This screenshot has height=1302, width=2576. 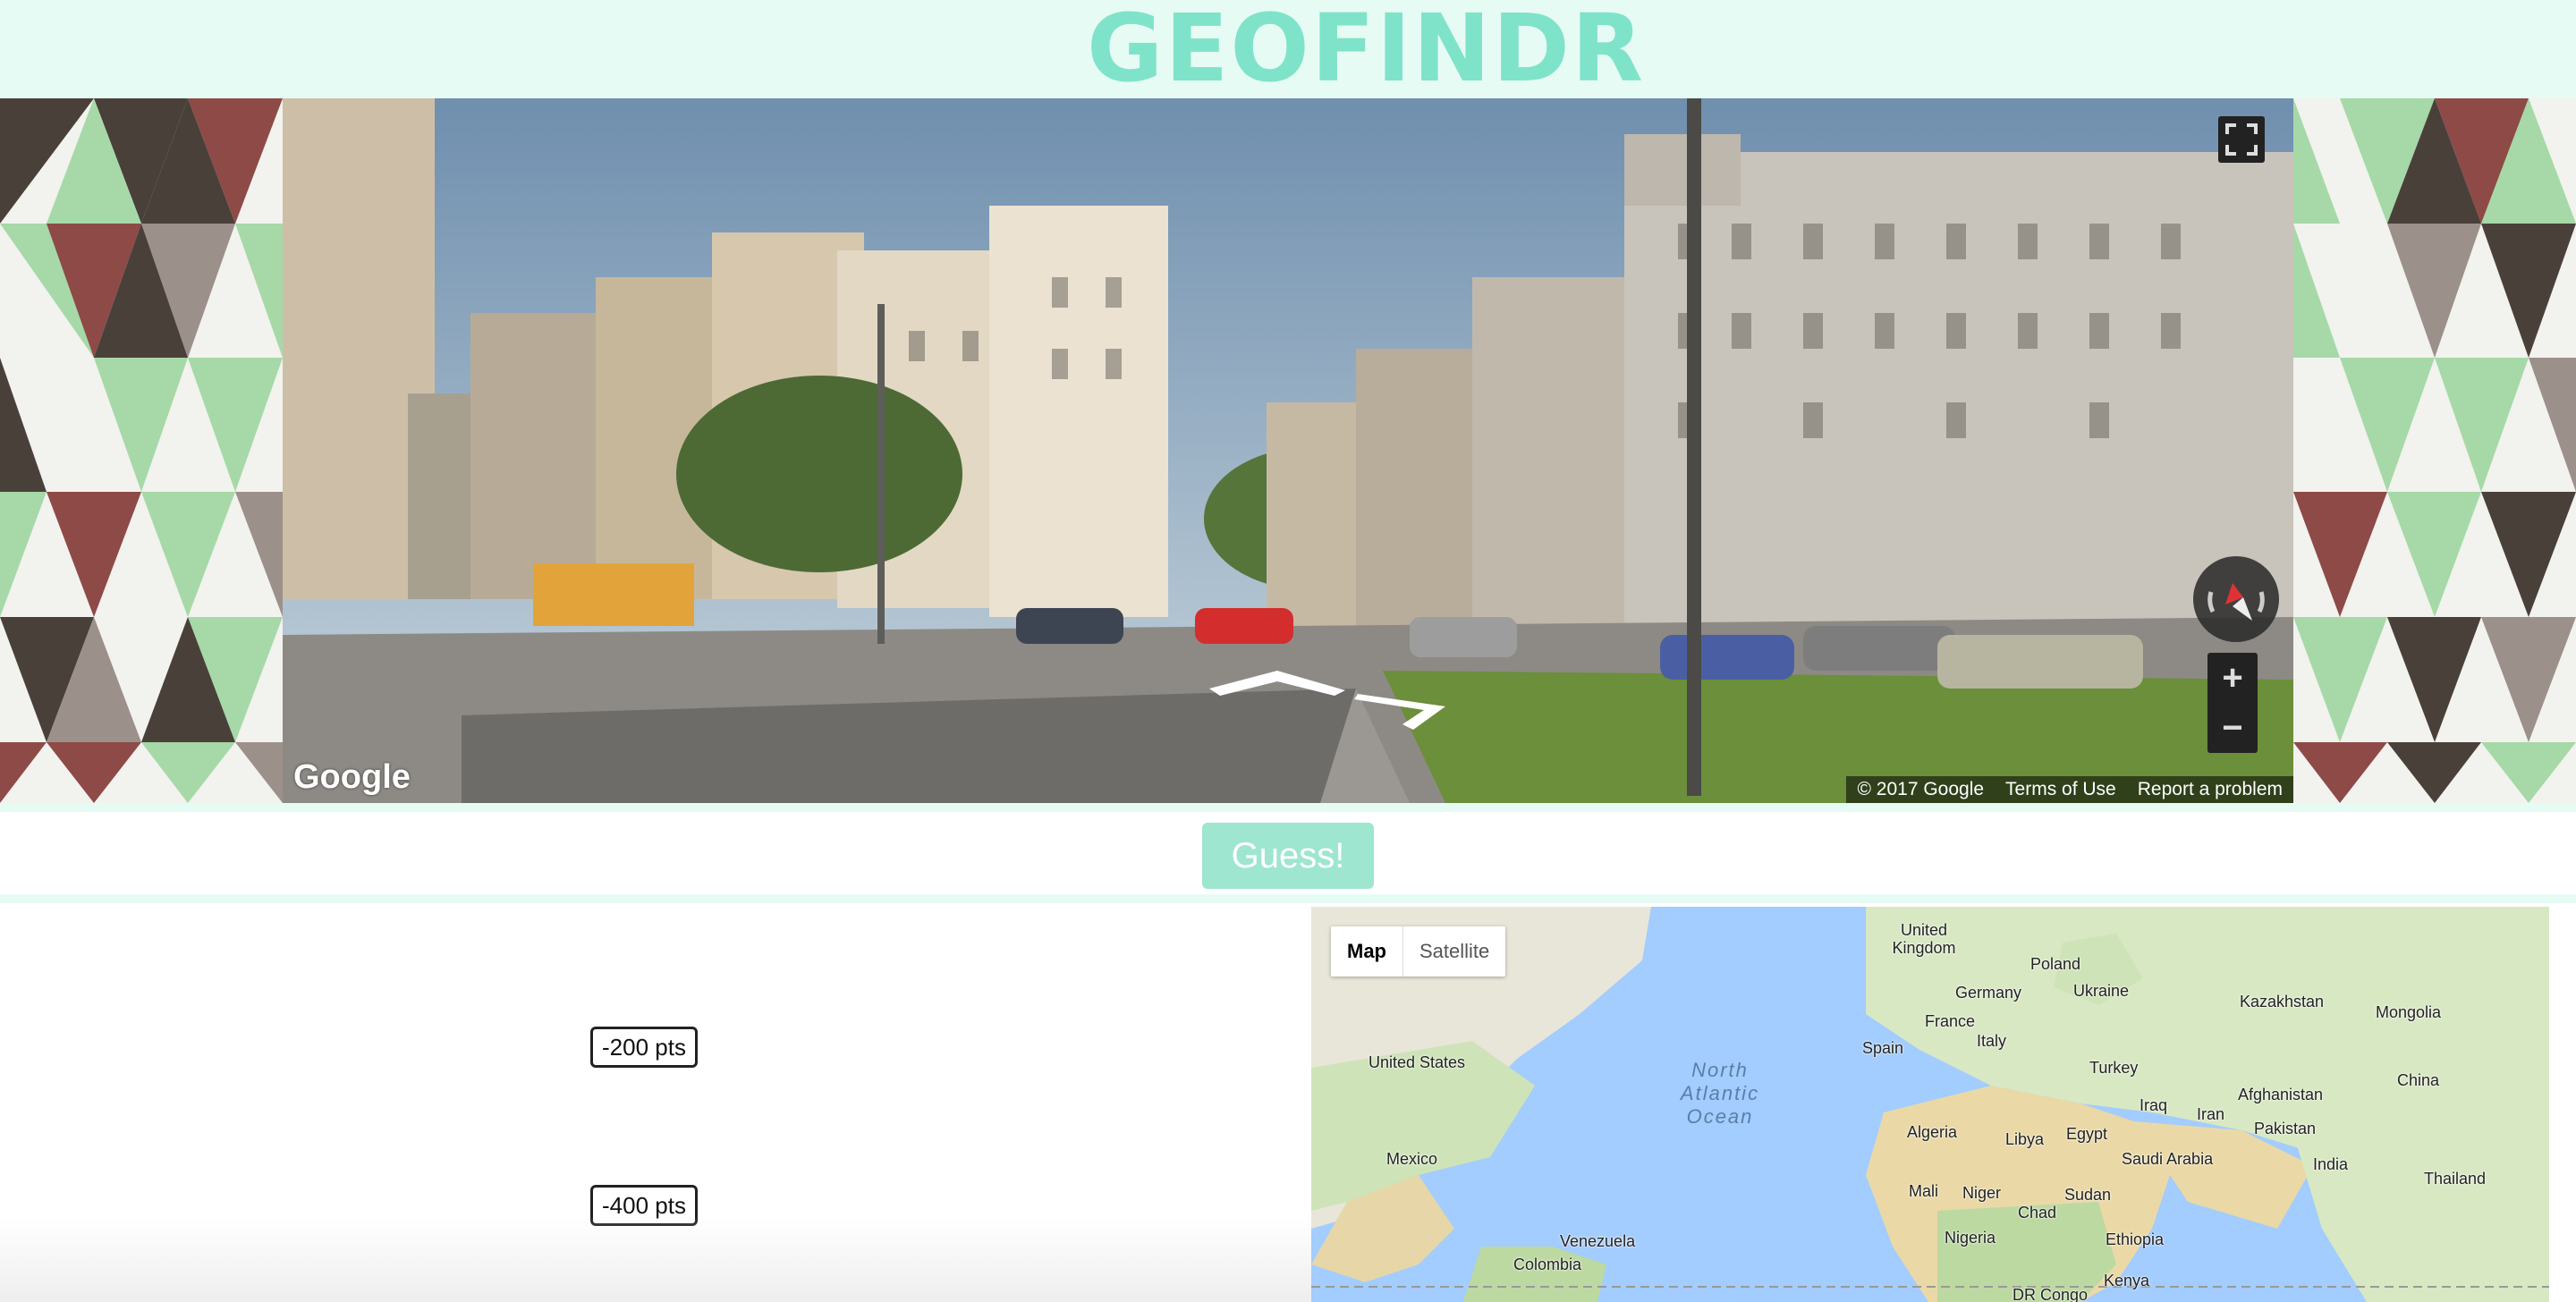 What do you see at coordinates (2055, 964) in the screenshot?
I see `map-label-poland: Poland` at bounding box center [2055, 964].